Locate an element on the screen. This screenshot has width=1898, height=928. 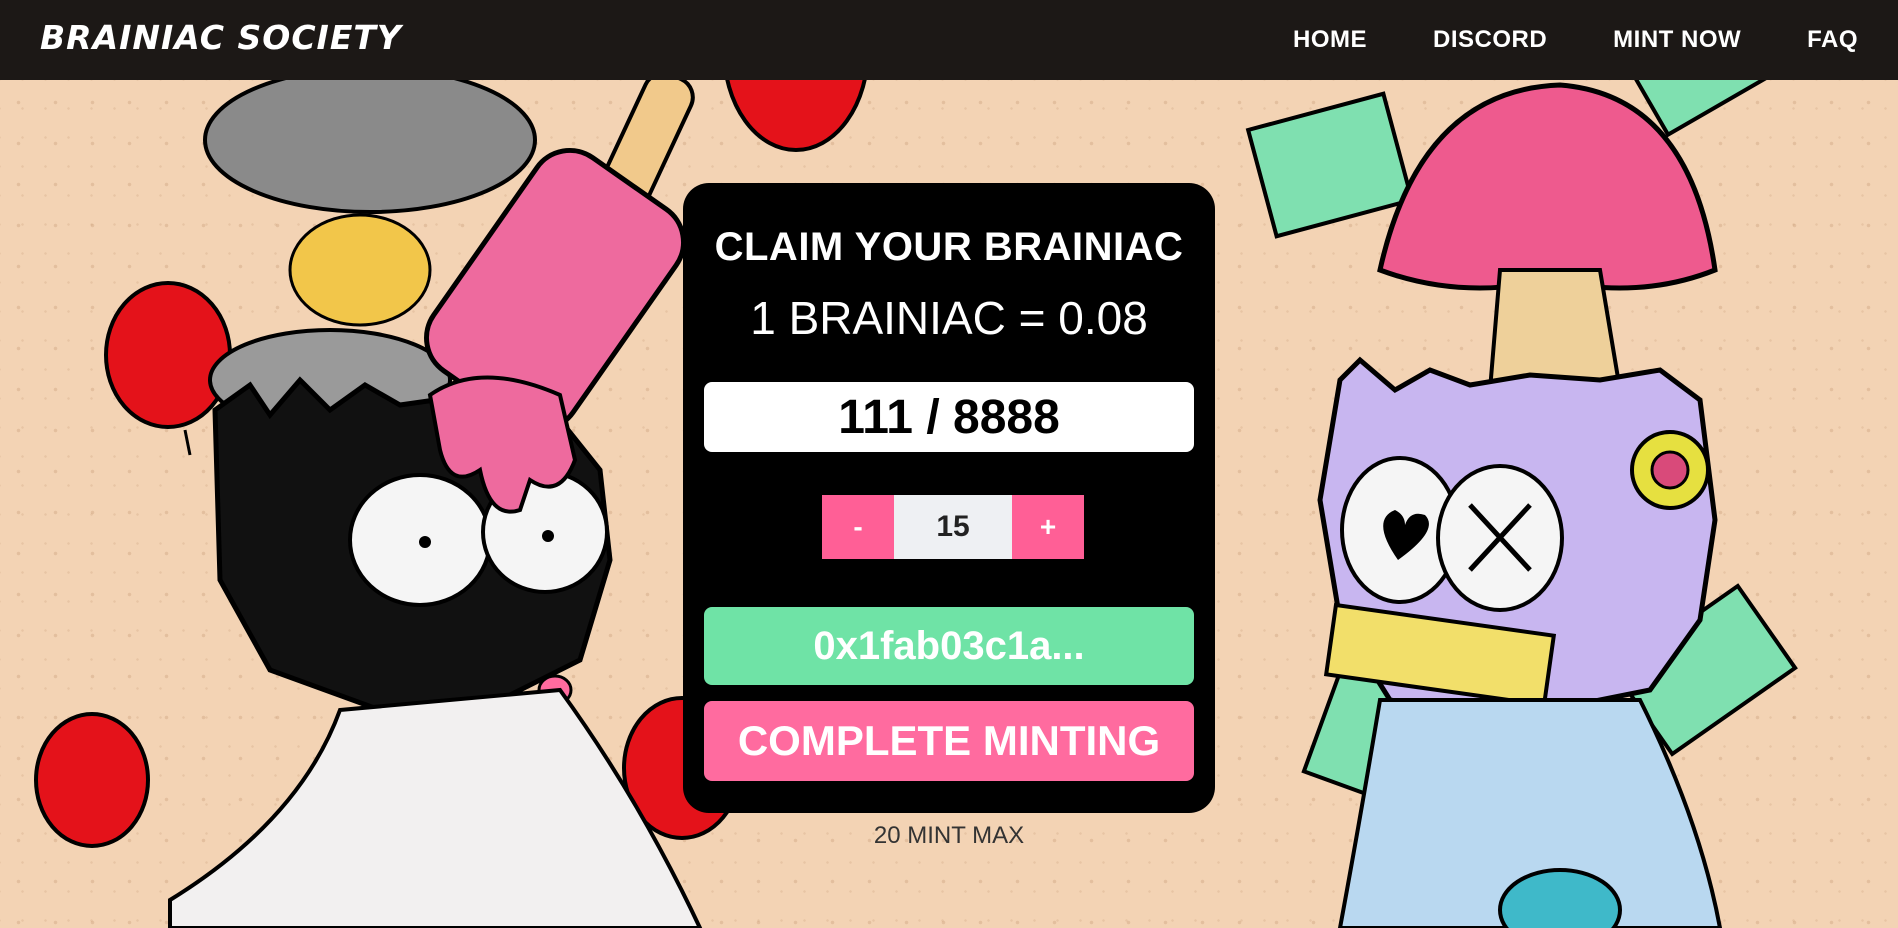
quantity-value: 15 is located at coordinates (953, 527).